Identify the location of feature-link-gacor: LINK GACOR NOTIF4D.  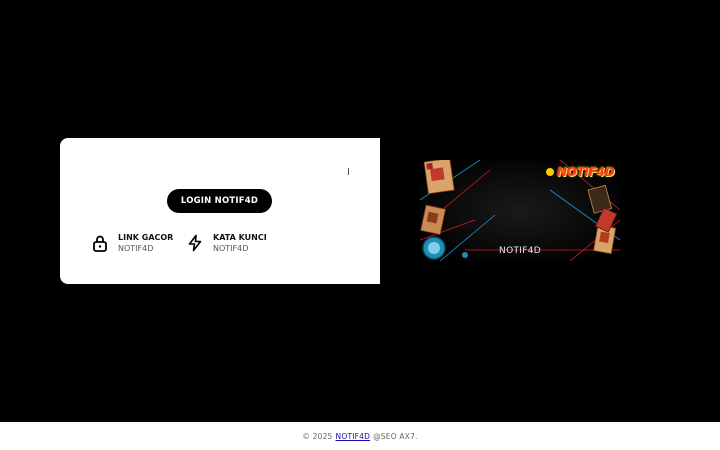
(131, 243).